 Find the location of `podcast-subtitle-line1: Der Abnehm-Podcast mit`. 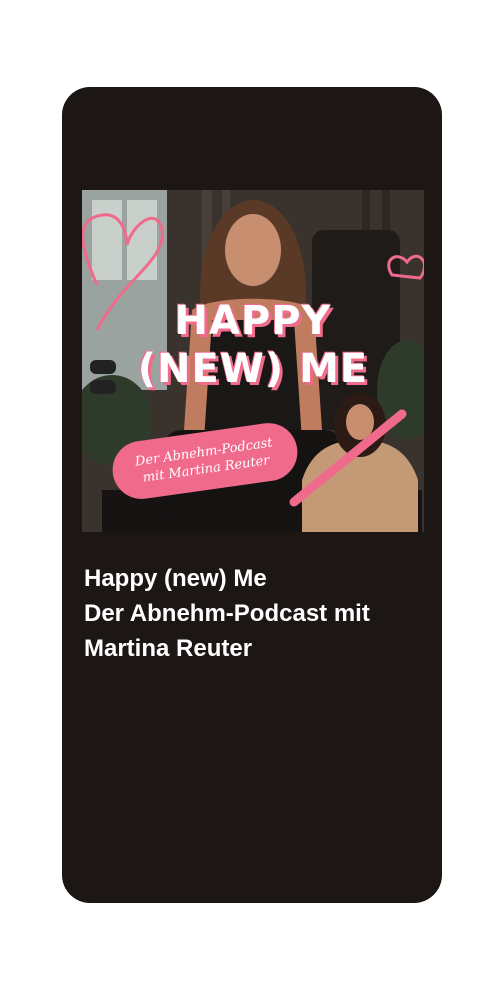

podcast-subtitle-line1: Der Abnehm-Podcast mit is located at coordinates (227, 613).